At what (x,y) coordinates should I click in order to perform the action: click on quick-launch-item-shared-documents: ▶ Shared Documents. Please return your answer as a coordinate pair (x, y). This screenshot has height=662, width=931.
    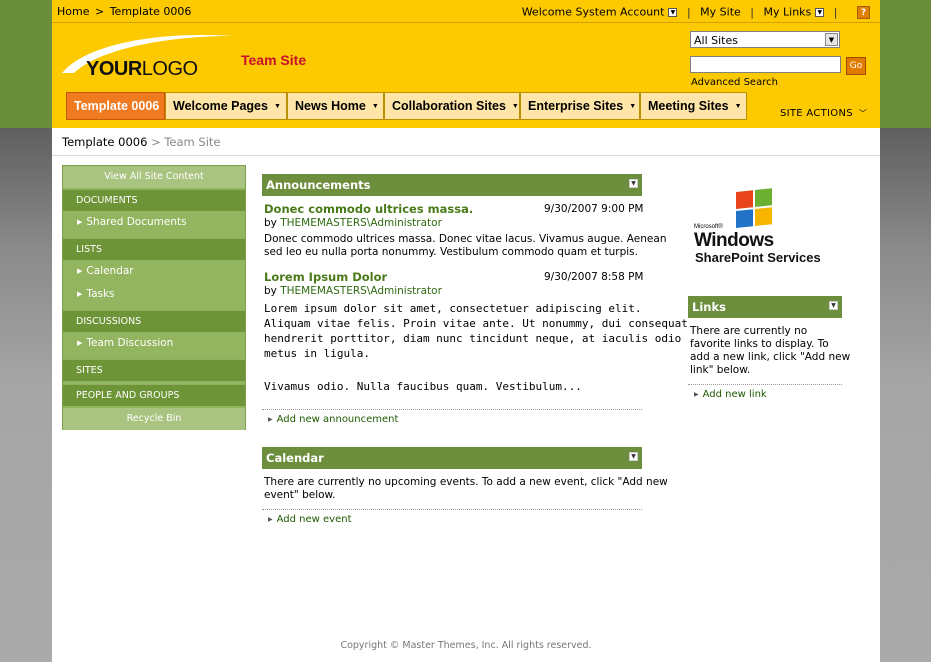
    Looking at the image, I should click on (154, 222).